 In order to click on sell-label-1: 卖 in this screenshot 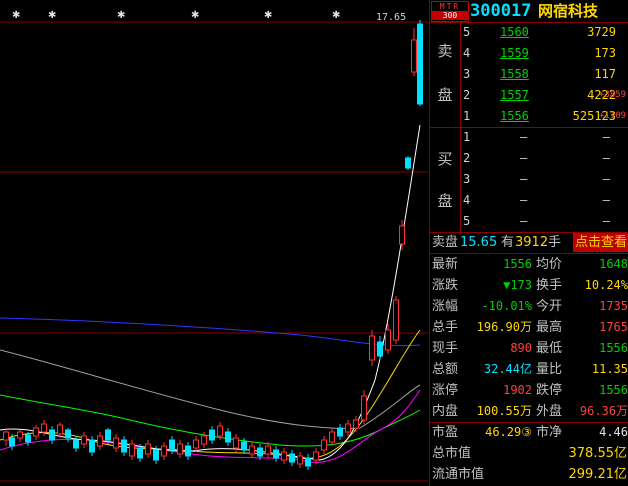, I will do `click(445, 51)`.